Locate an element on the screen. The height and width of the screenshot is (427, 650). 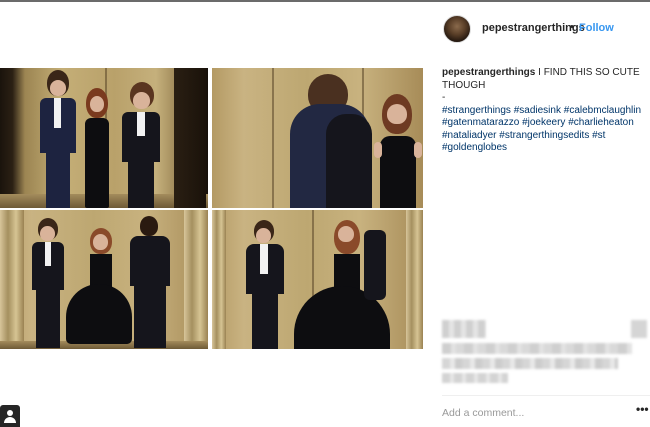
caption-dash: - is located at coordinates (444, 97).